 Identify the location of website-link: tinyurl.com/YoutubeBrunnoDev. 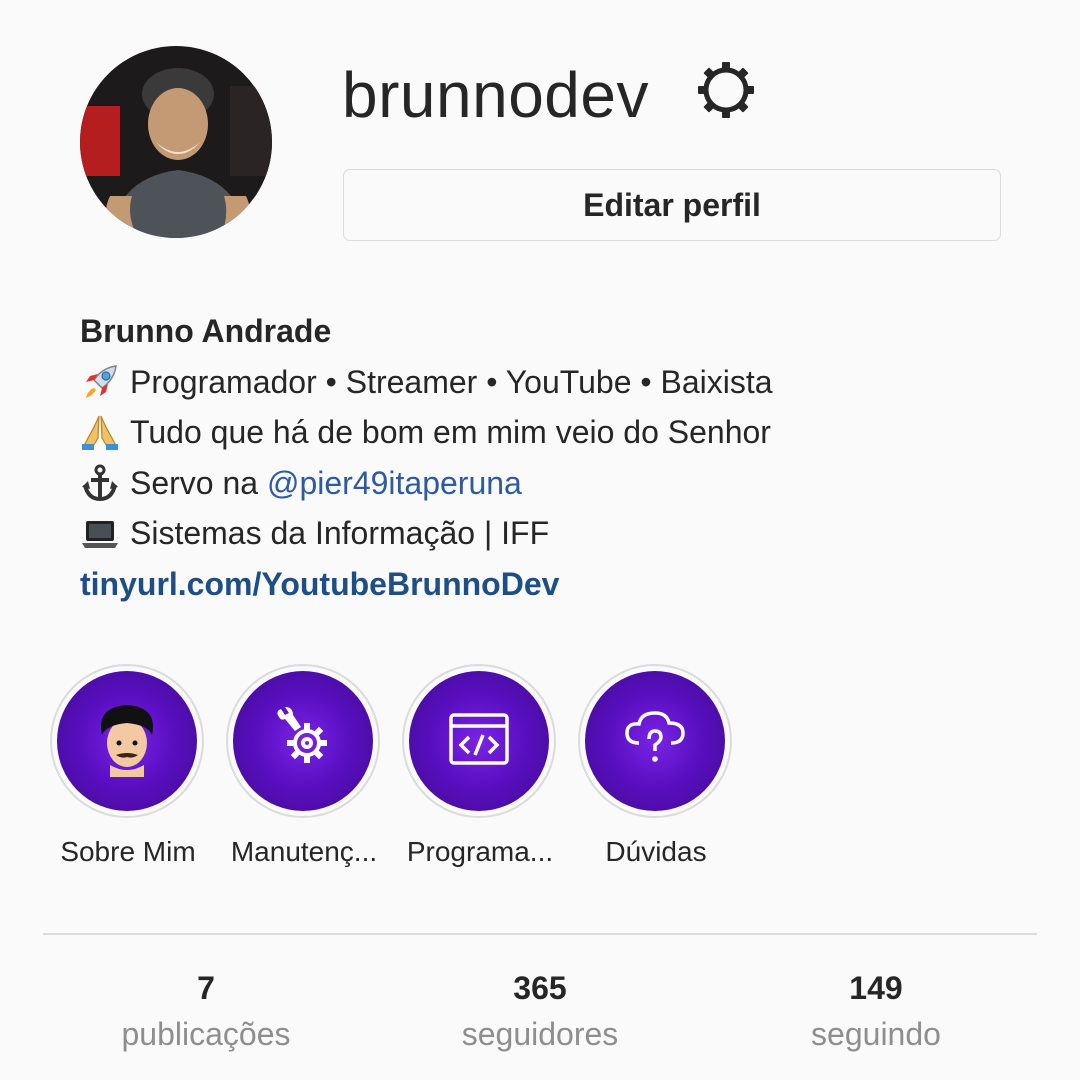
(426, 584).